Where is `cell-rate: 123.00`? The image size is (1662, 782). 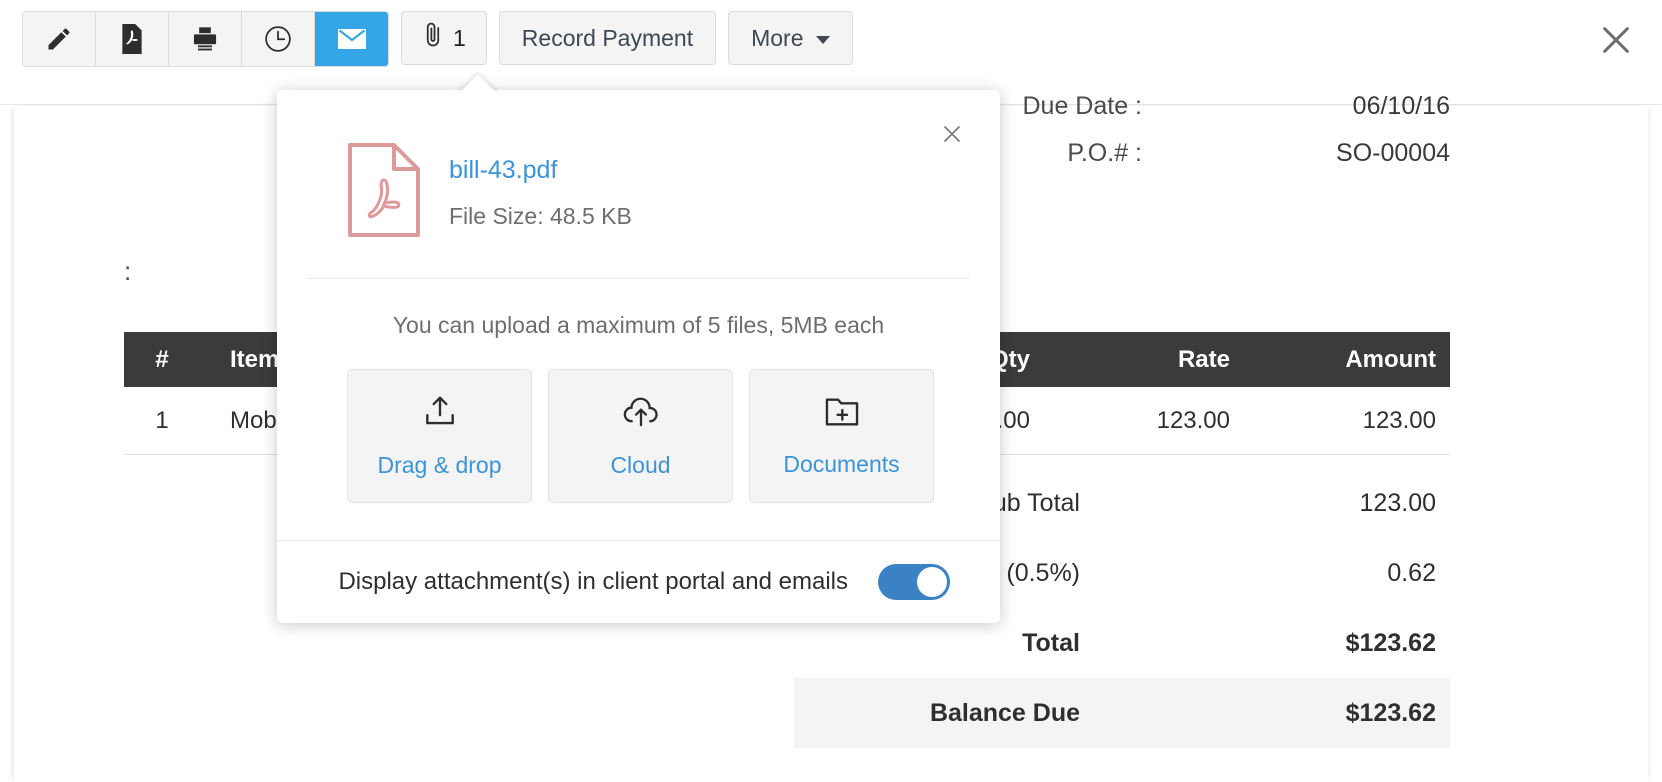 cell-rate: 123.00 is located at coordinates (1193, 420).